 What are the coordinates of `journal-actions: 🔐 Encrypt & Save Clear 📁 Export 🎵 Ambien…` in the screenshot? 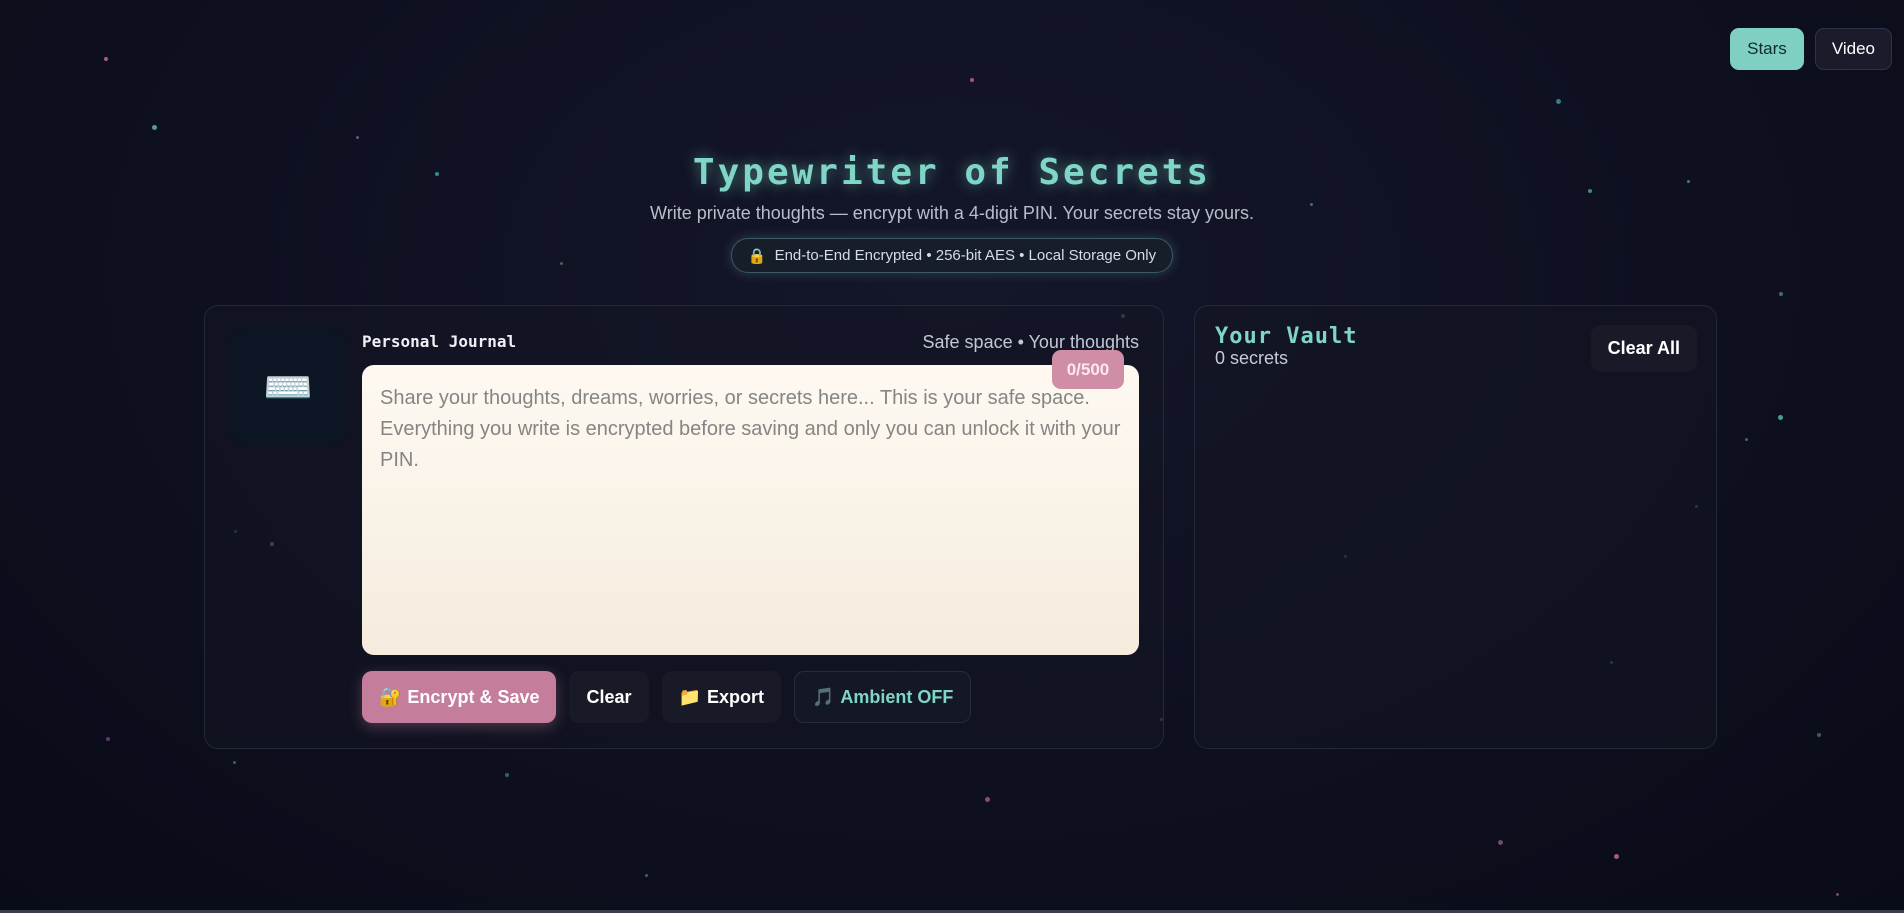 It's located at (667, 697).